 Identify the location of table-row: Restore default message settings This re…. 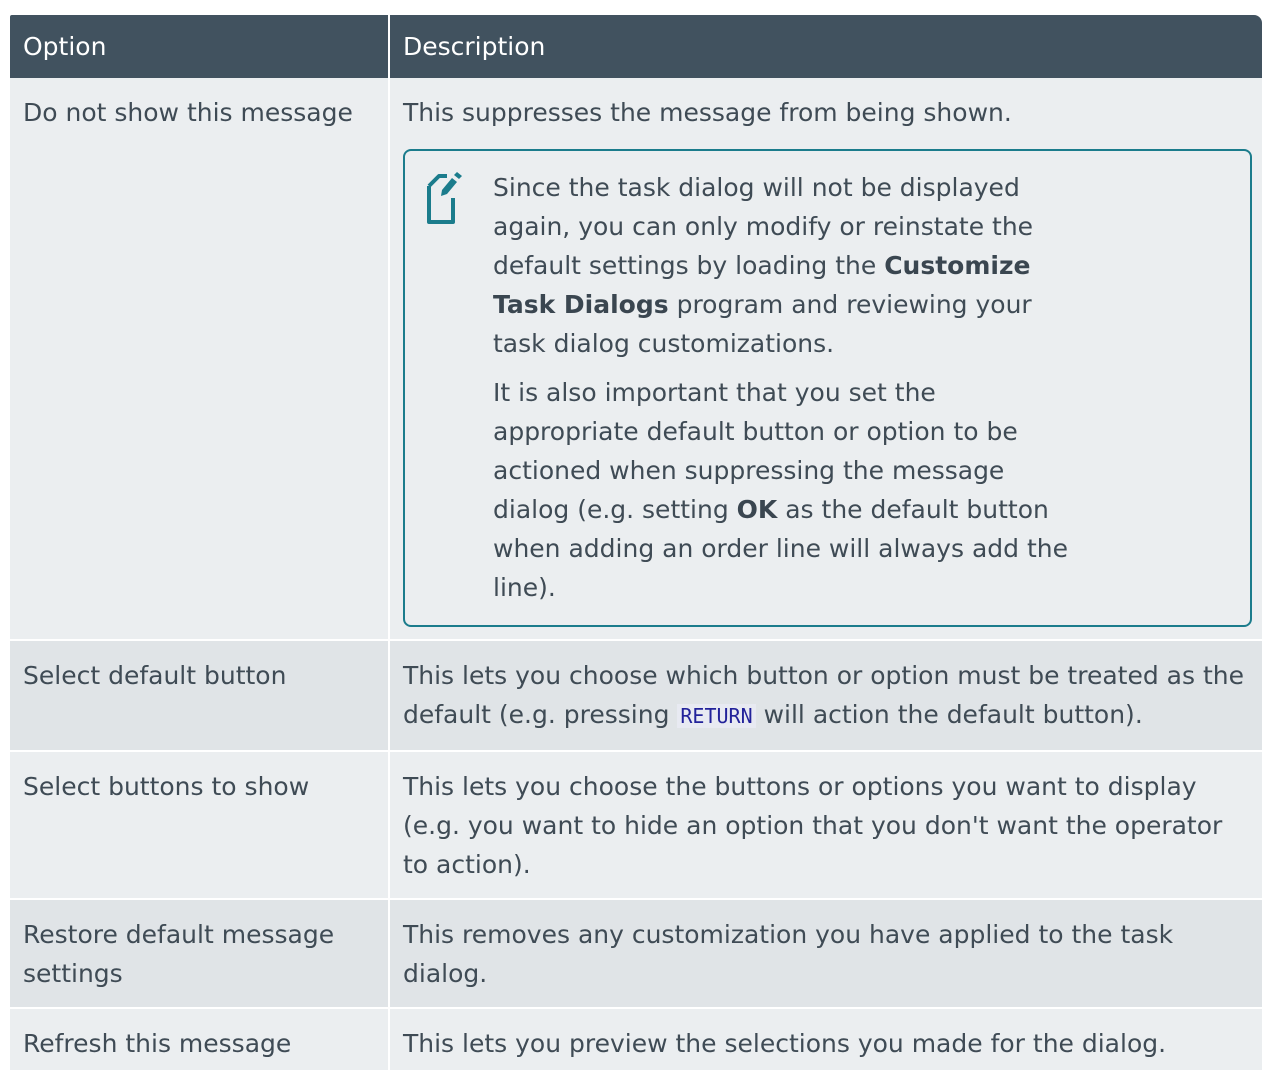
(636, 954).